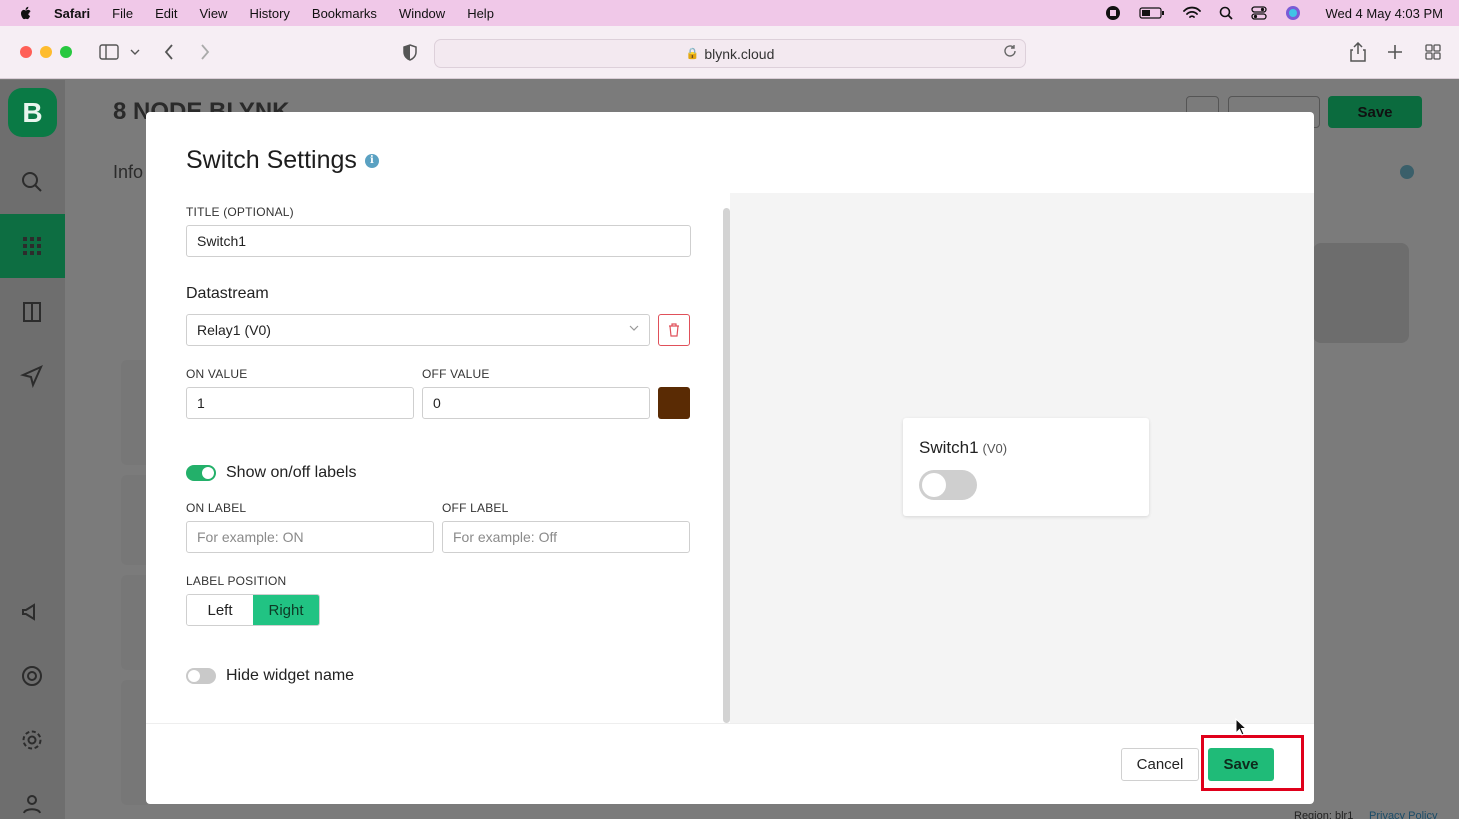 This screenshot has height=819, width=1459. Describe the element at coordinates (422, 13) in the screenshot. I see `menu-window: Window` at that location.